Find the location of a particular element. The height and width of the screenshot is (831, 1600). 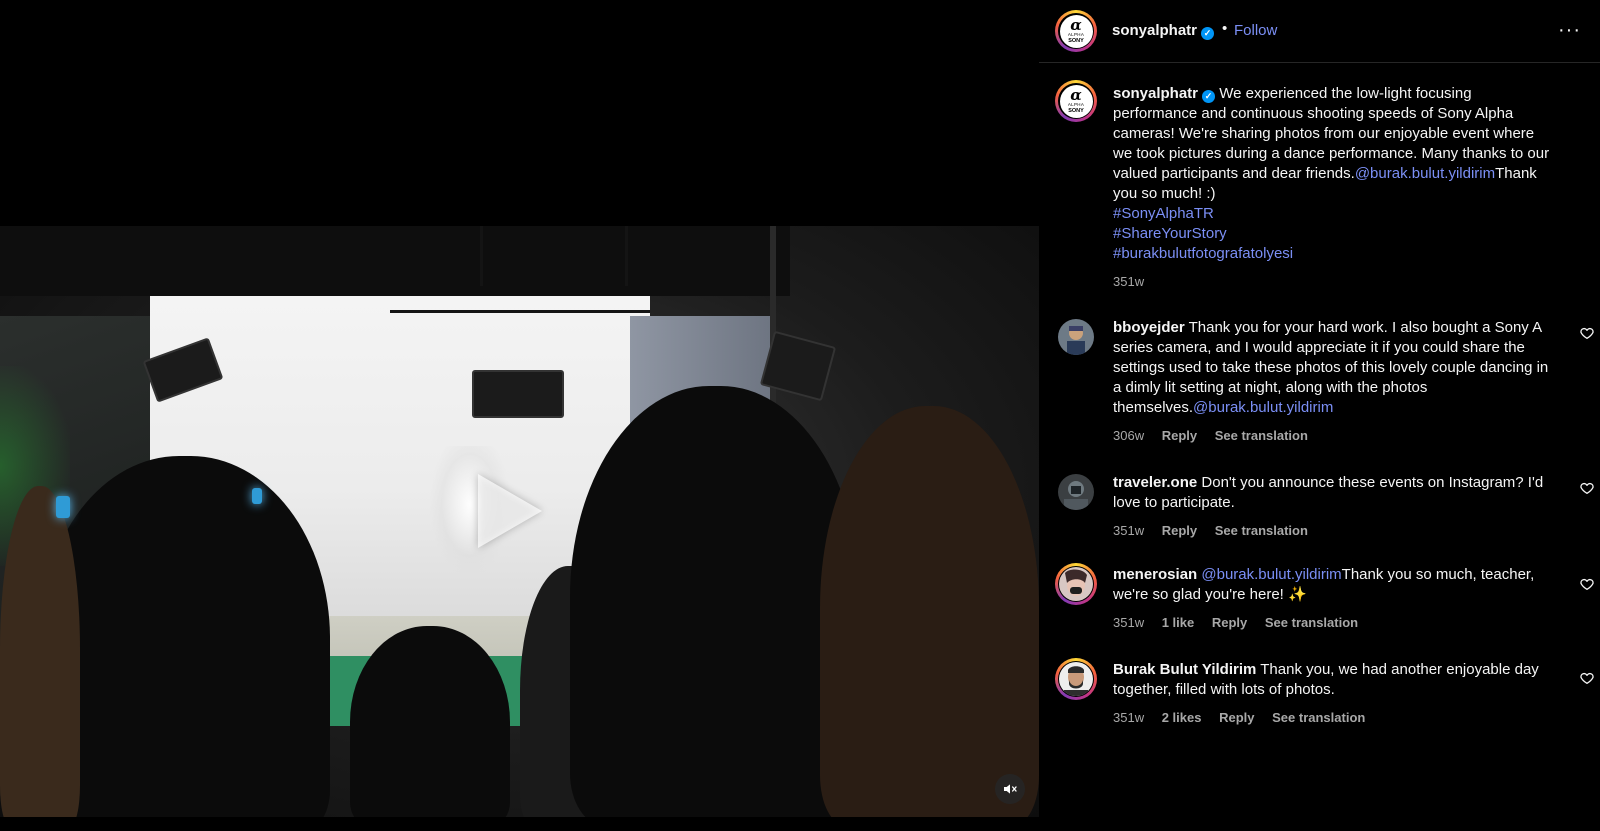

comment-meta: 351w Reply See translation is located at coordinates (1217, 530).